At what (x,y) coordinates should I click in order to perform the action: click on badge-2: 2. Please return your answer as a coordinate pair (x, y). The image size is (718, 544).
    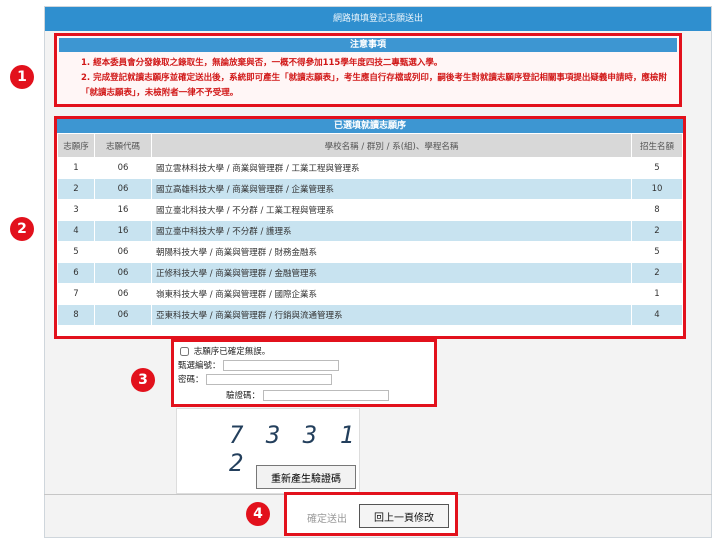
    Looking at the image, I should click on (22, 229).